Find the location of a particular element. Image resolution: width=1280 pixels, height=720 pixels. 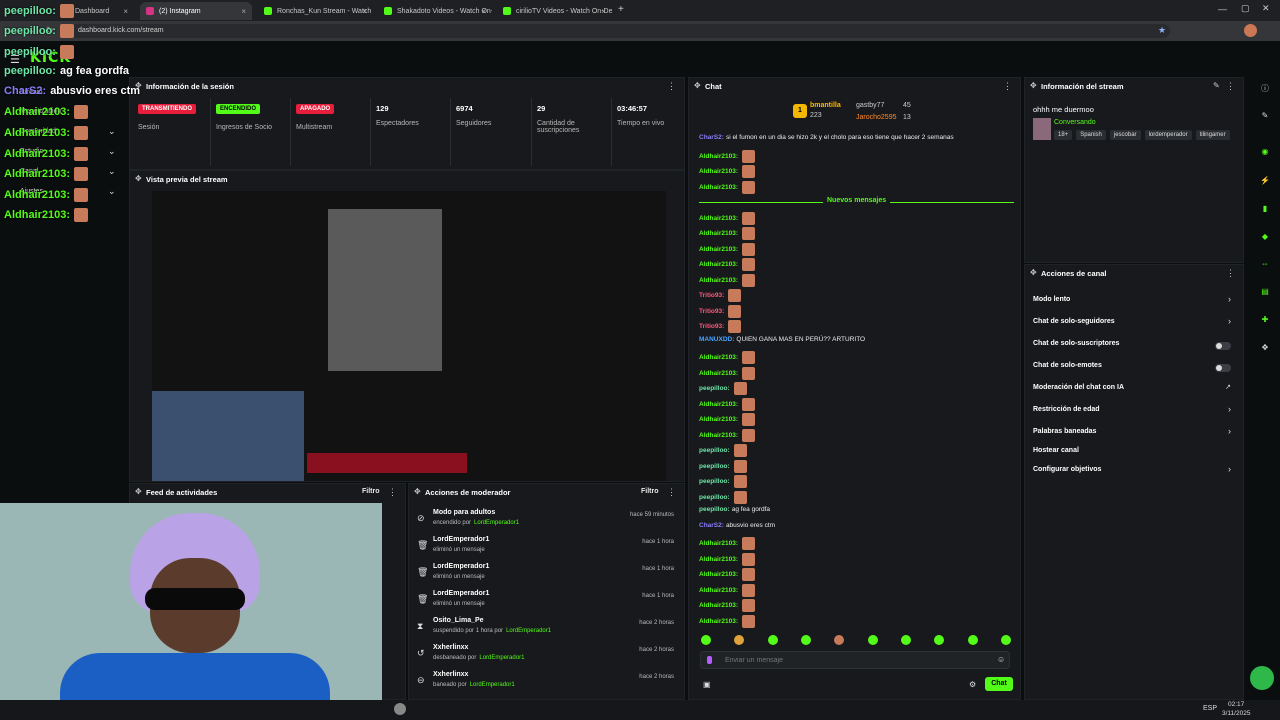

category-link: Conversando is located at coordinates (1075, 122).